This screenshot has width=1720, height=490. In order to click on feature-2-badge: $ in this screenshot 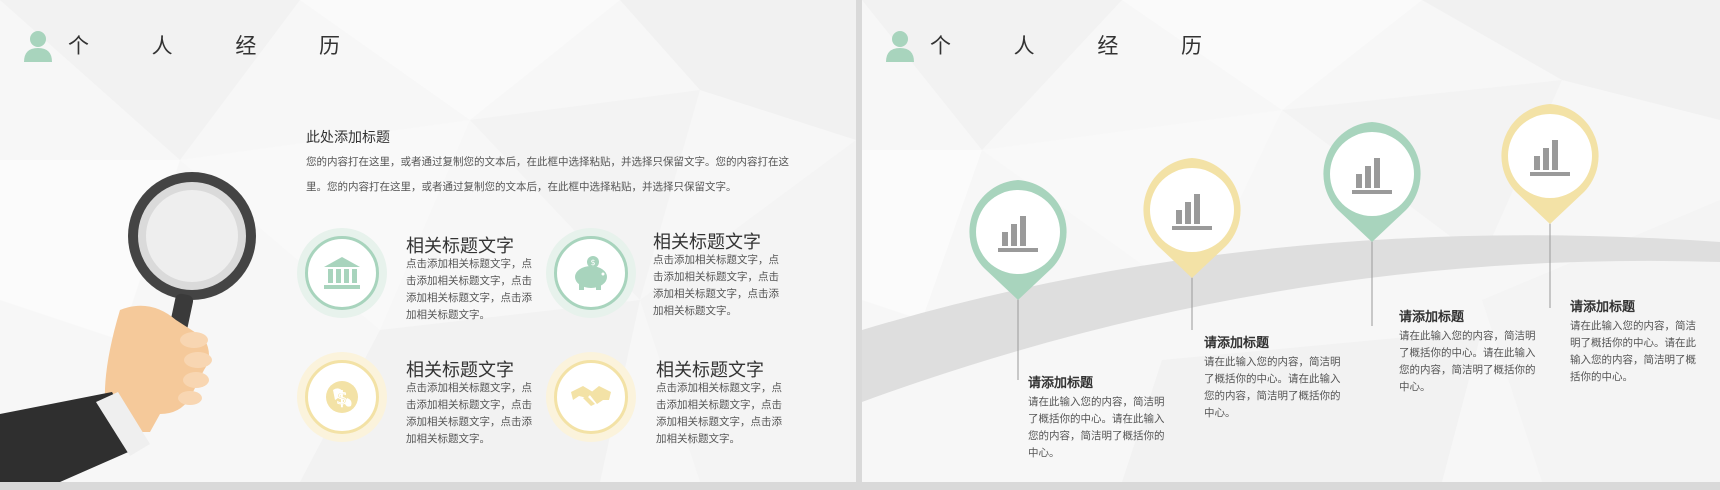, I will do `click(591, 273)`.